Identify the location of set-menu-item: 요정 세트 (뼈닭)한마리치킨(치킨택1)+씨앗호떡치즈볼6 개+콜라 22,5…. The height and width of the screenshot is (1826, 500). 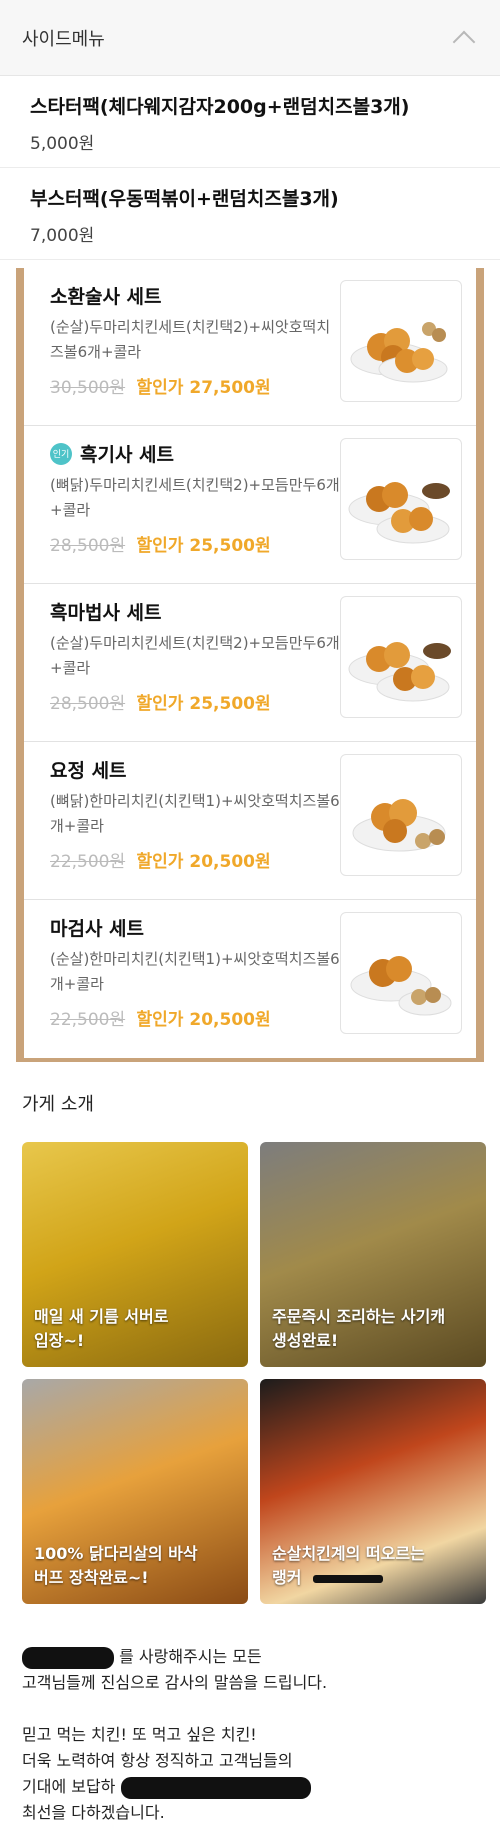
(250, 821).